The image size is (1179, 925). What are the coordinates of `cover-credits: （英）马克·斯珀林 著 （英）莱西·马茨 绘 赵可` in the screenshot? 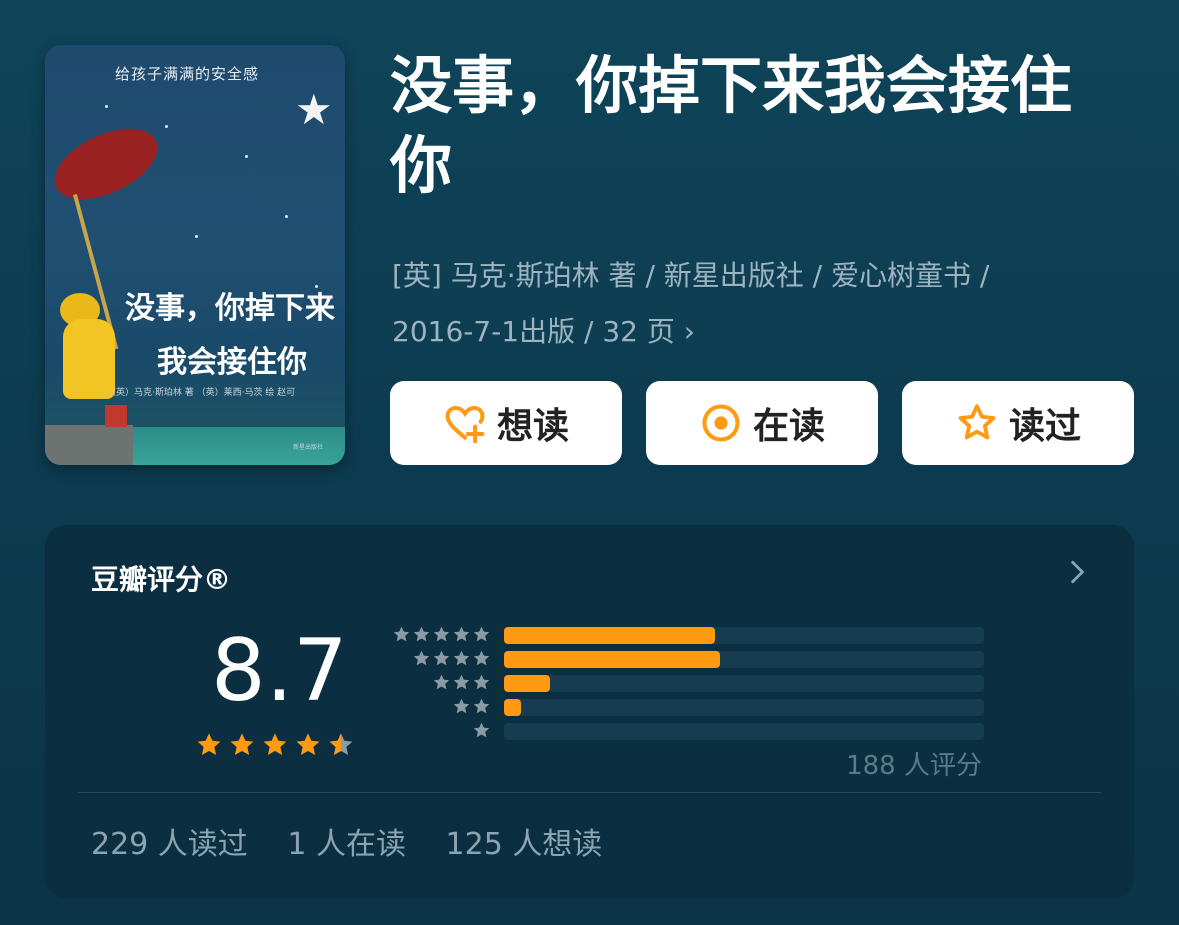 It's located at (201, 393).